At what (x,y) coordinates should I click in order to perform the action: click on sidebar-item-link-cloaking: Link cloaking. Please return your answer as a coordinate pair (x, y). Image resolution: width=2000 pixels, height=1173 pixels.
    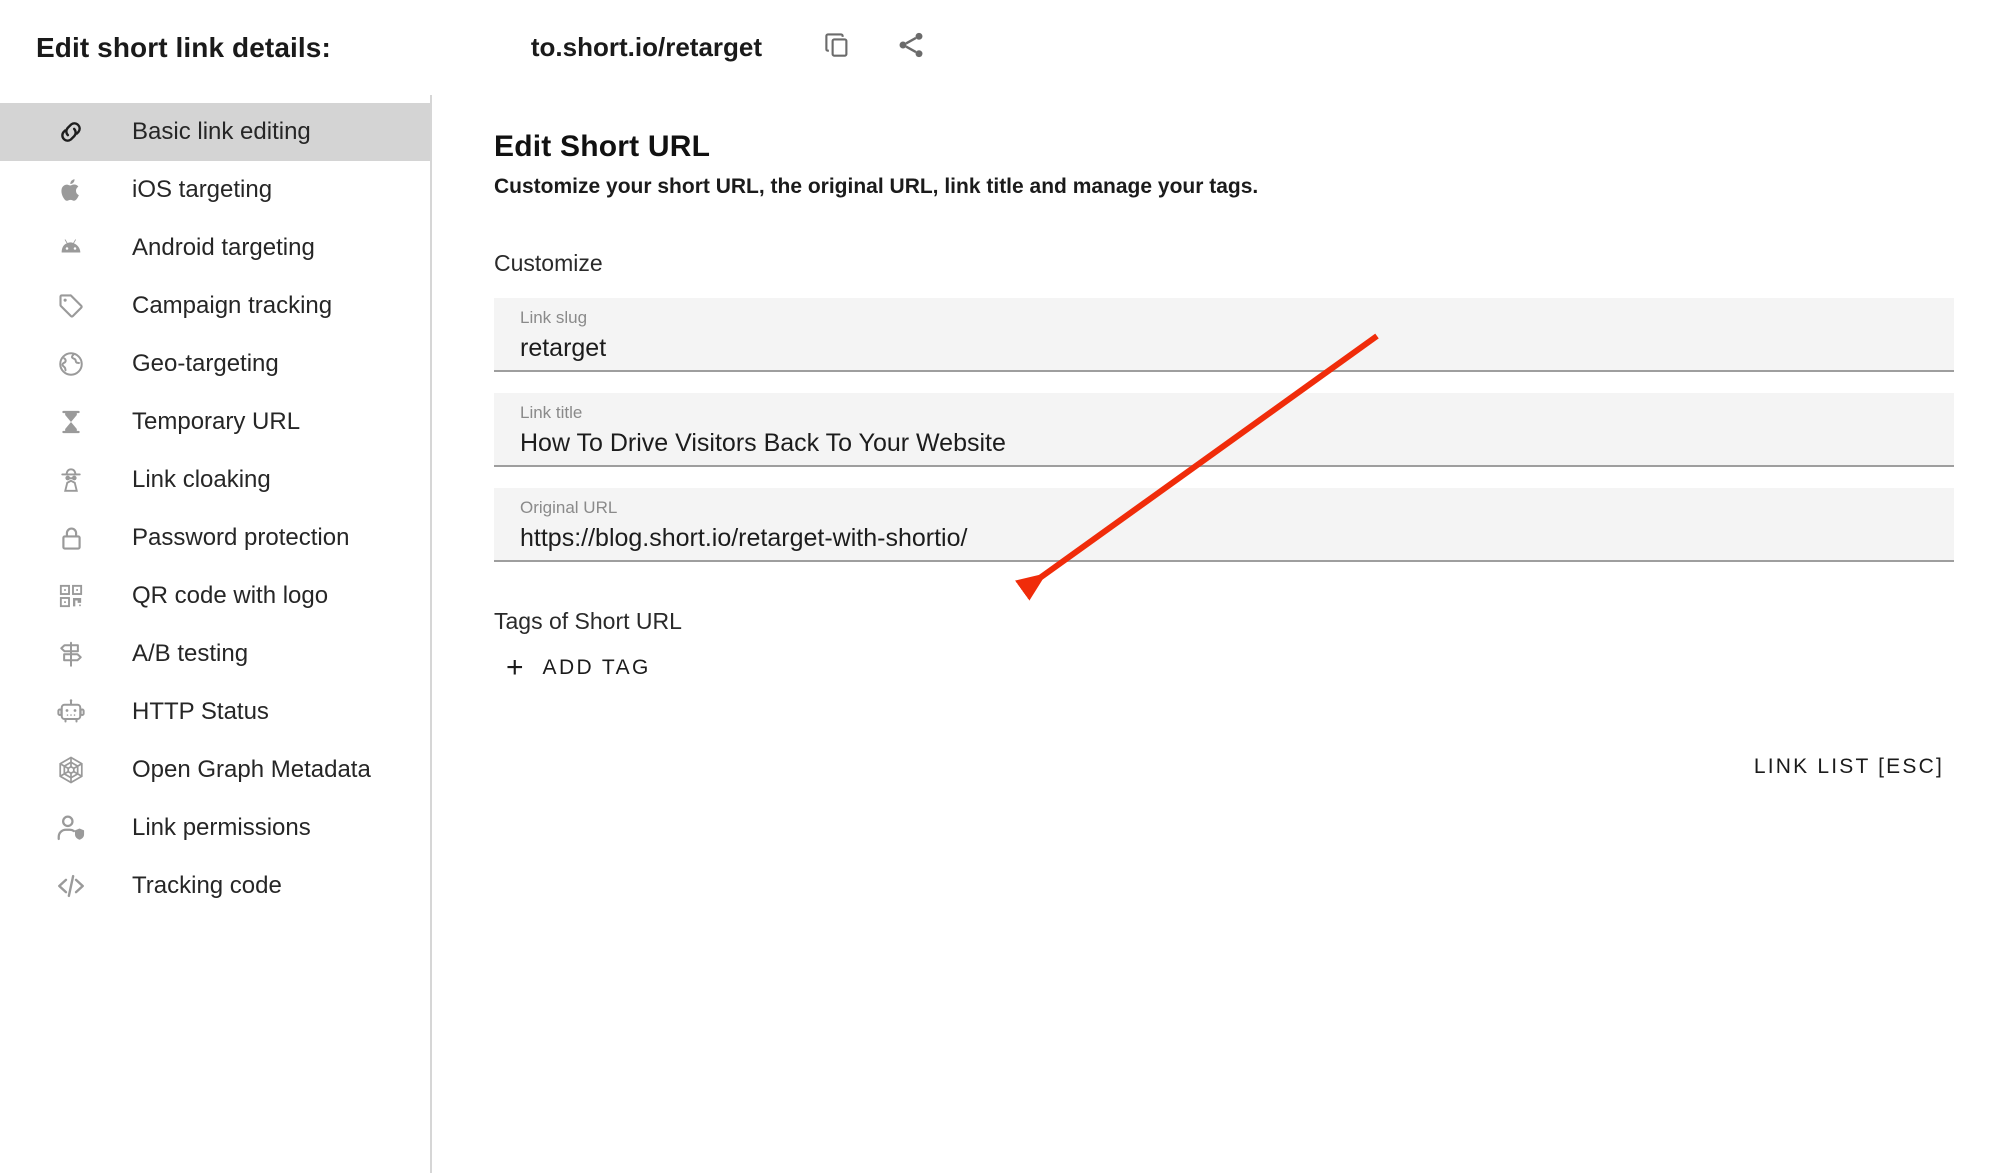
    Looking at the image, I should click on (215, 480).